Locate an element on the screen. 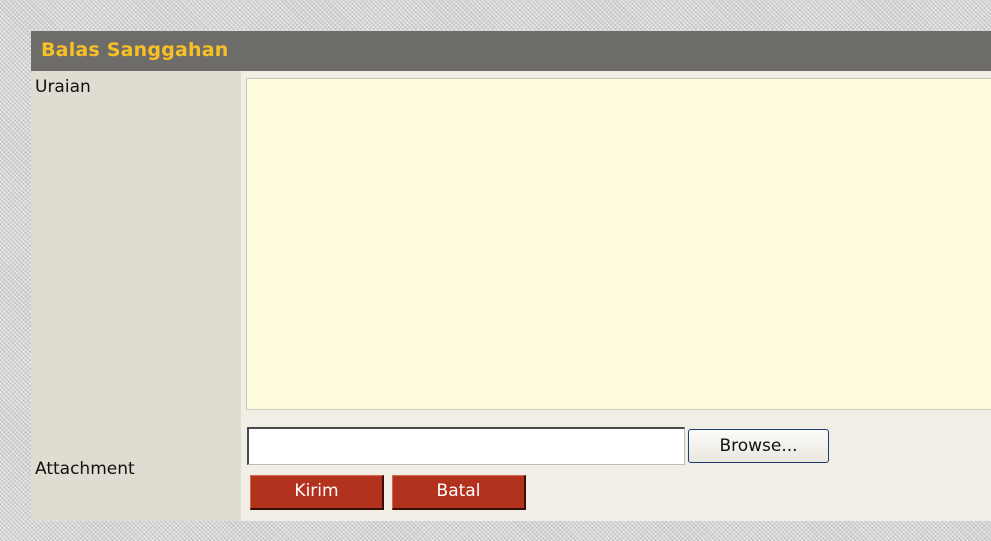 This screenshot has height=541, width=991. attachment-label: Attachment is located at coordinates (85, 469).